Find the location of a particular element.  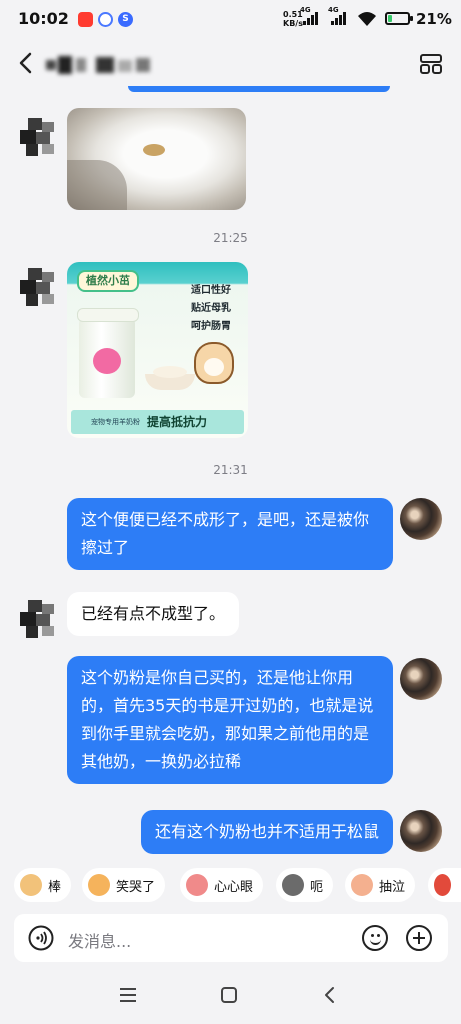

home-icon is located at coordinates (229, 995).